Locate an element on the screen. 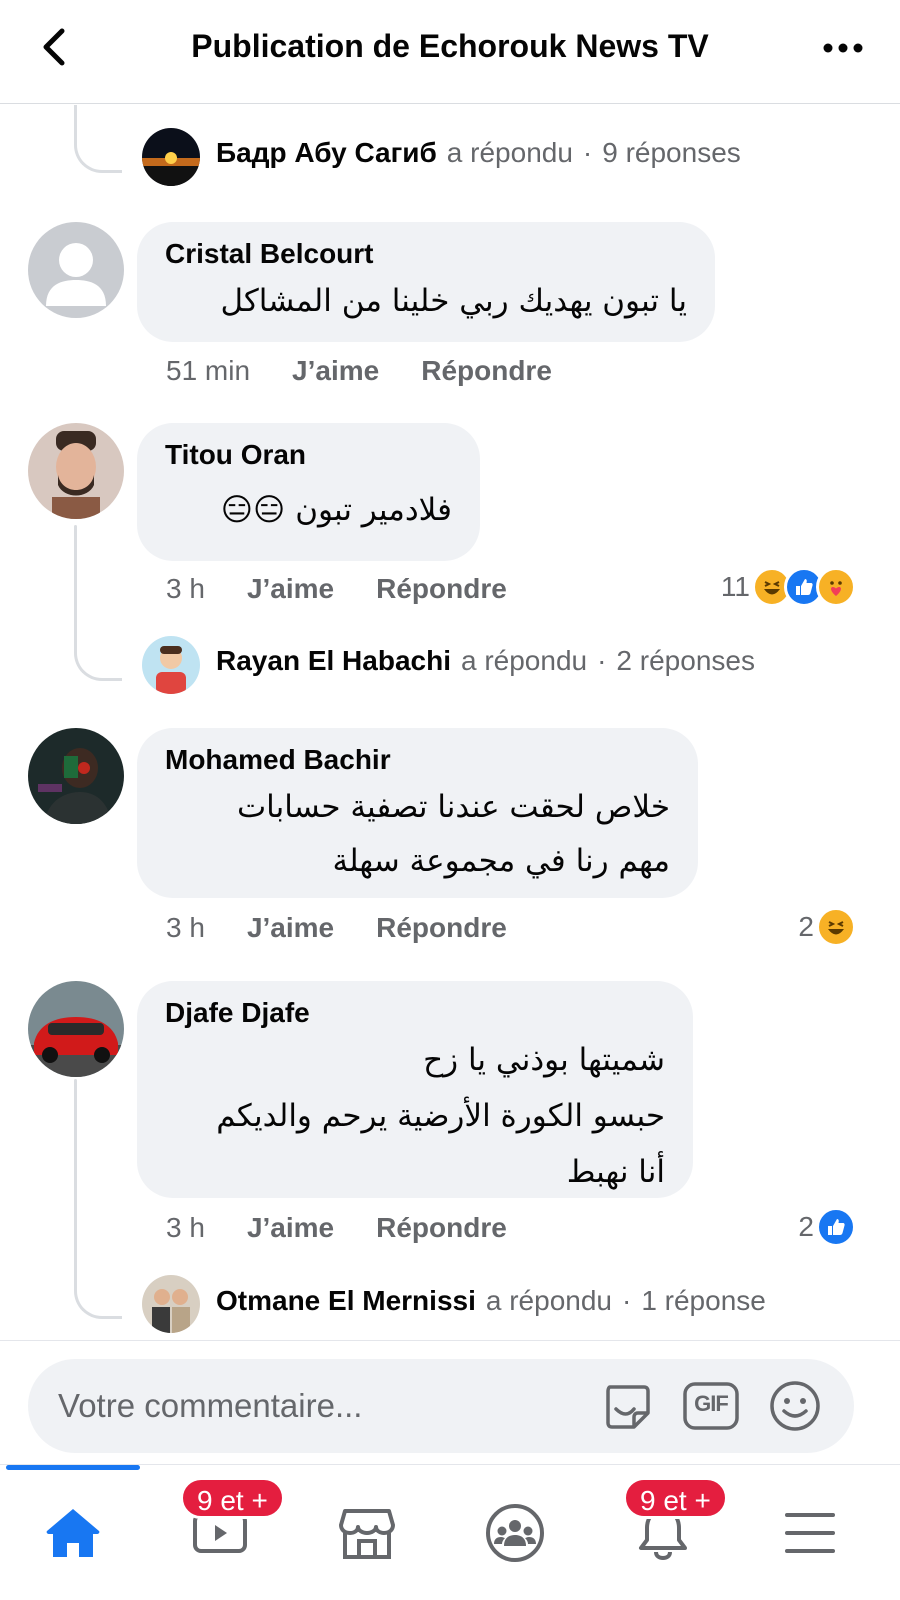 The height and width of the screenshot is (1600, 900). reply-summary: Otmane El Mernissi a répondu · 1 réponse is located at coordinates (491, 1301).